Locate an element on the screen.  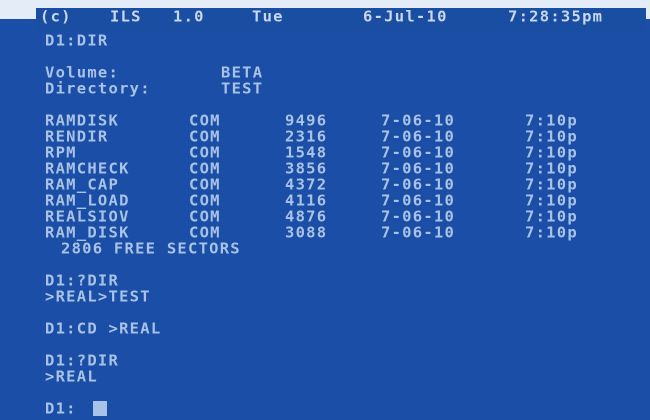
directory-value: TEST is located at coordinates (242, 89).